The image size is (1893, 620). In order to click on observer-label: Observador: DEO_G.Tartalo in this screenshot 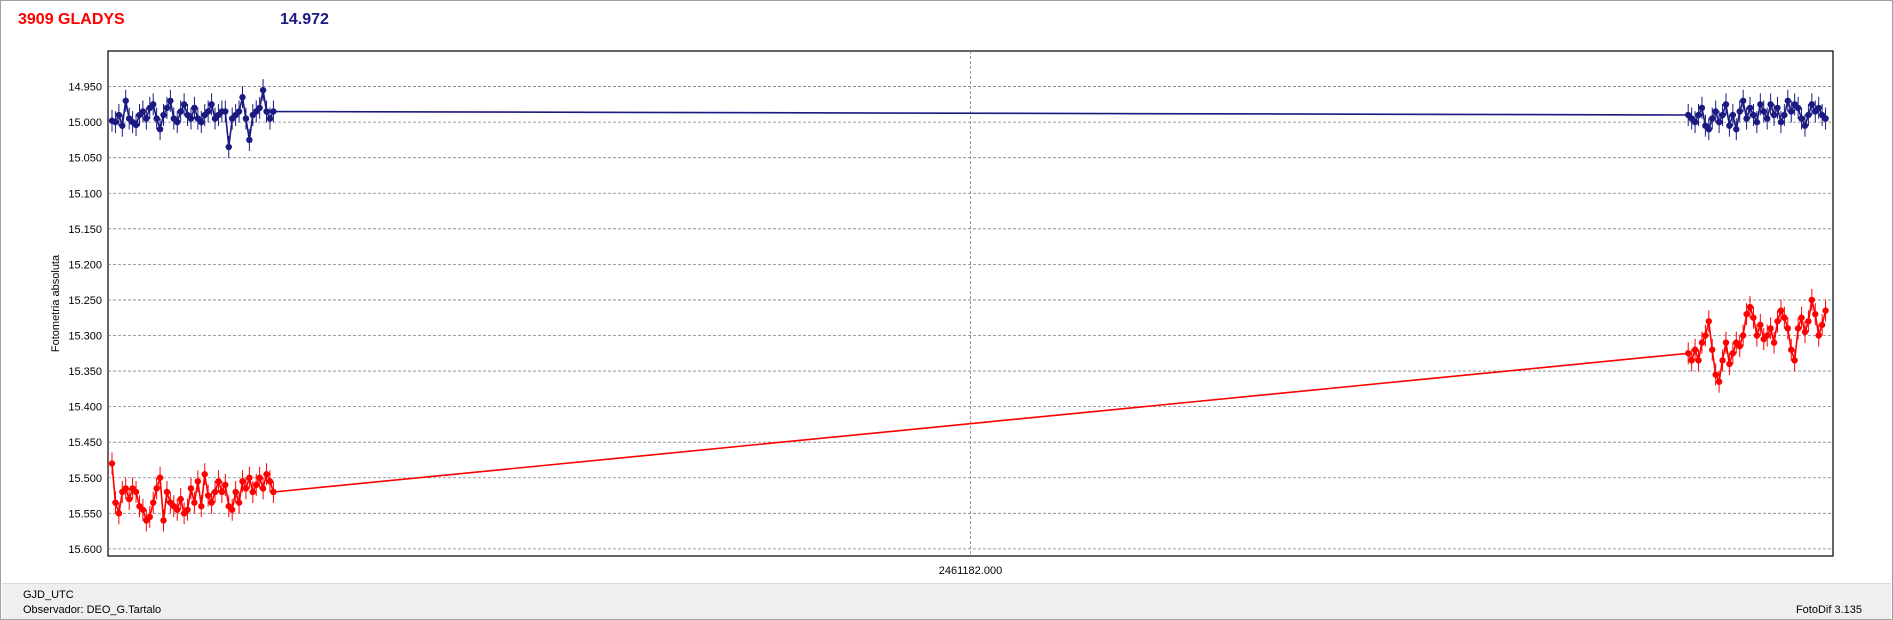, I will do `click(92, 610)`.